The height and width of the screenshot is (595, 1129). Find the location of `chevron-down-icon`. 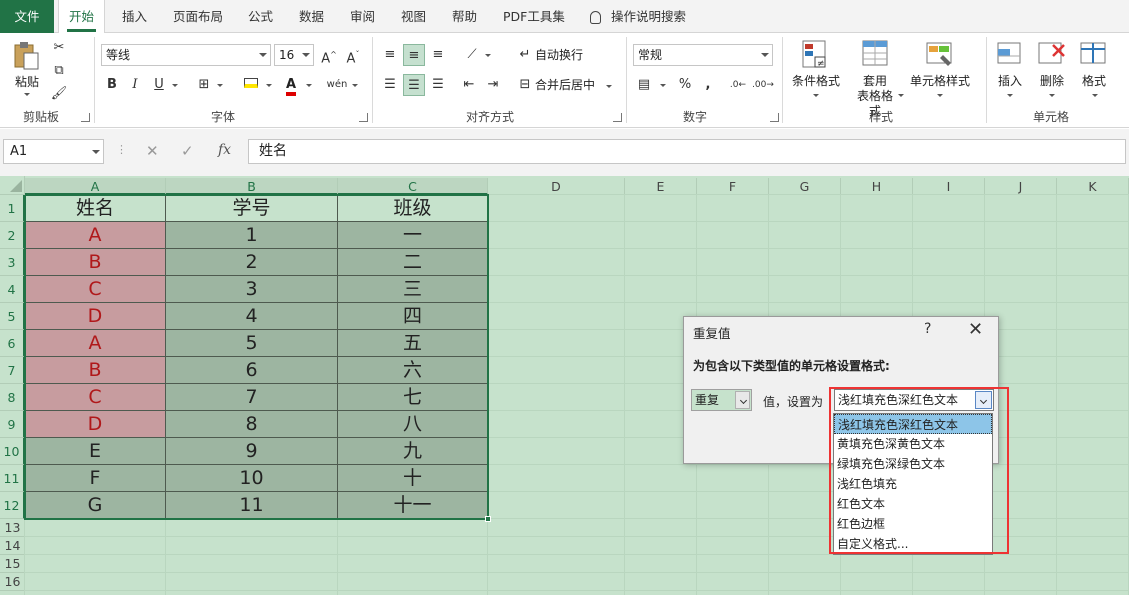

chevron-down-icon is located at coordinates (742, 400).